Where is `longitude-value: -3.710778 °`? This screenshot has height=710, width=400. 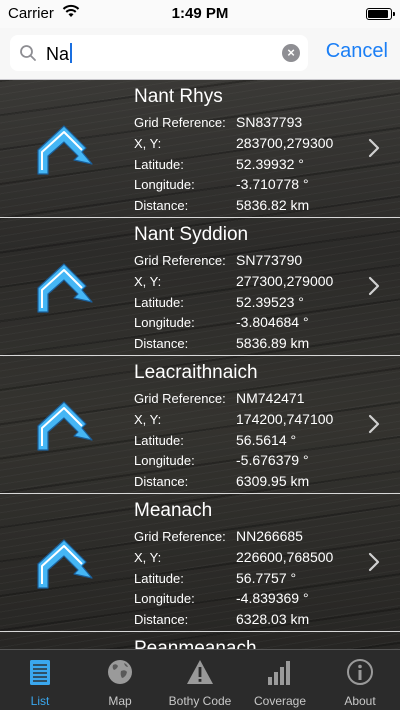 longitude-value: -3.710778 ° is located at coordinates (272, 184).